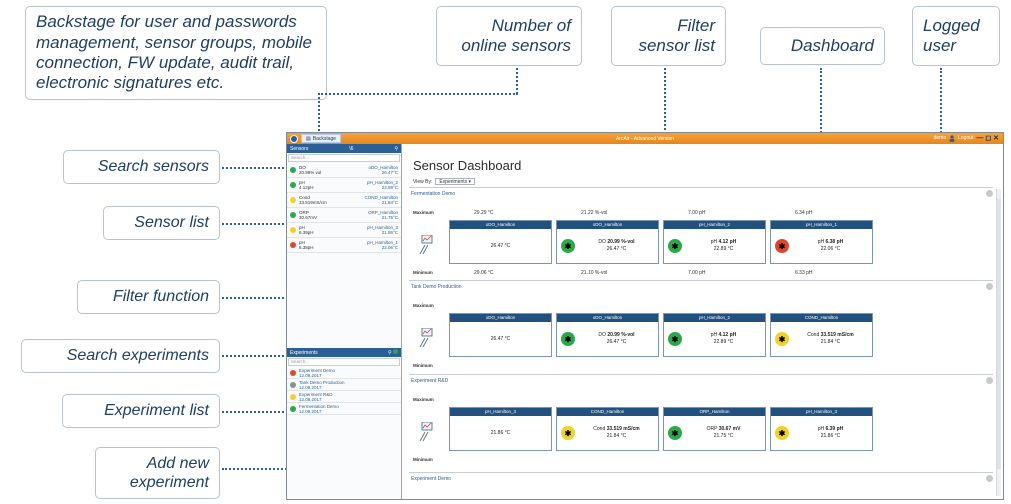 This screenshot has height=504, width=1011. Describe the element at coordinates (999, 334) in the screenshot. I see `scrollbar-thumb` at that location.